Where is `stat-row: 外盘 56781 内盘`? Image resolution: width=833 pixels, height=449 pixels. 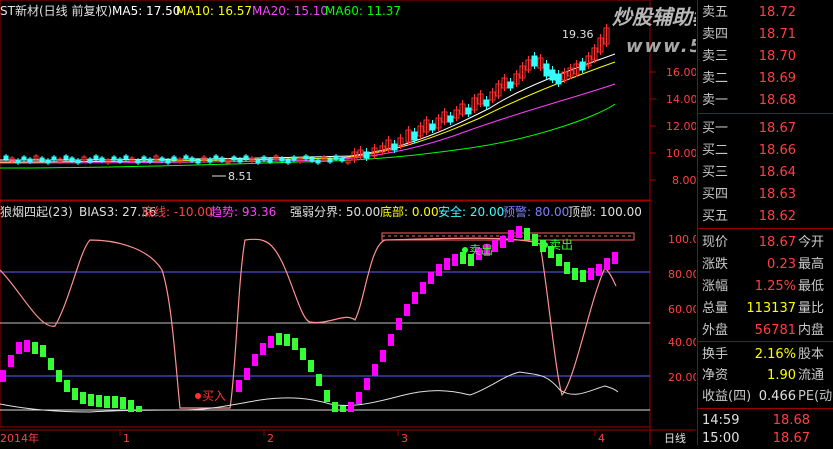
stat-row: 外盘 56781 内盘 is located at coordinates (765, 331).